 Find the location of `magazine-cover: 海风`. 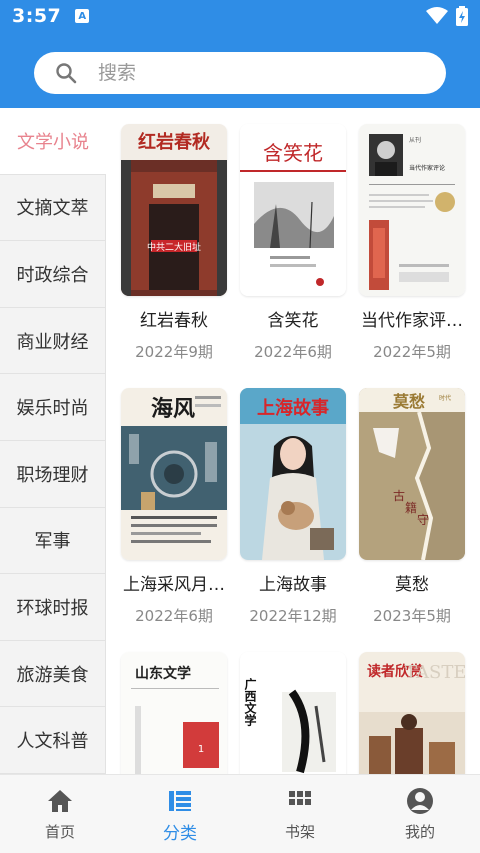

magazine-cover: 海风 is located at coordinates (174, 474).